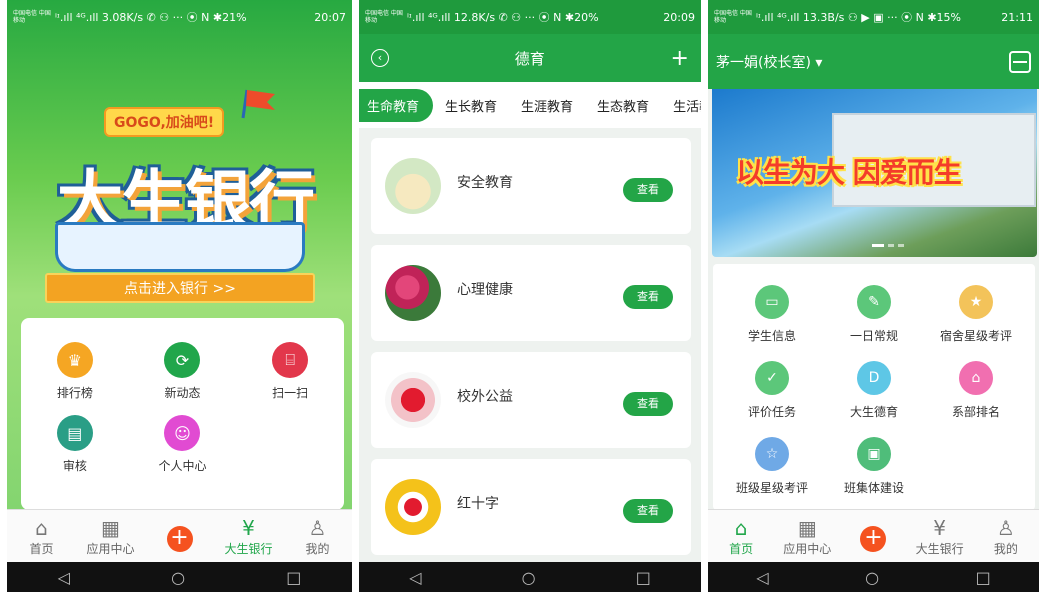 The width and height of the screenshot is (1039, 592). What do you see at coordinates (772, 454) in the screenshot?
I see `class-star-icon: ☆` at bounding box center [772, 454].